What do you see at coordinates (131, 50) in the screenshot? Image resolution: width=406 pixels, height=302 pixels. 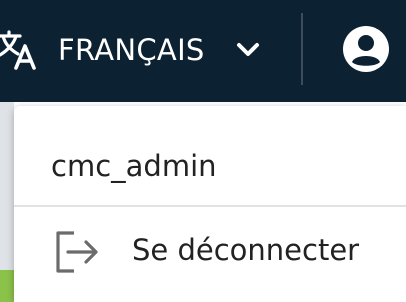 I see `language-selector-label: FRANÇAIS` at bounding box center [131, 50].